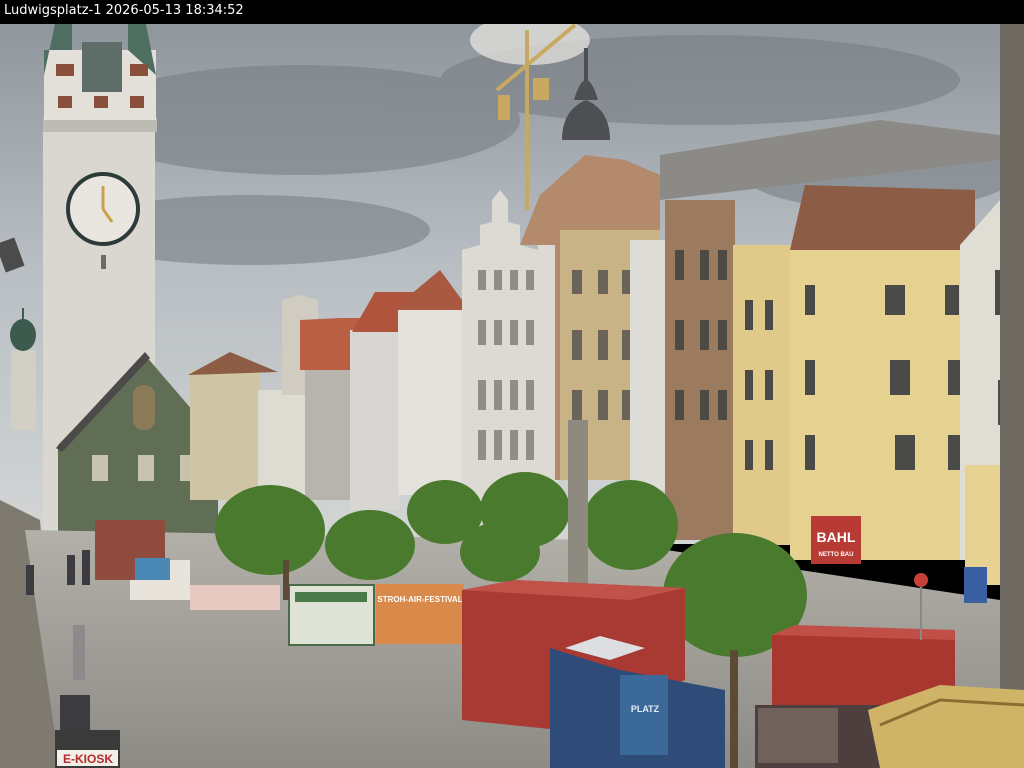 This screenshot has width=1024, height=768. I want to click on festival-banner: STROH-AIR-FESTIVAL, so click(420, 614).